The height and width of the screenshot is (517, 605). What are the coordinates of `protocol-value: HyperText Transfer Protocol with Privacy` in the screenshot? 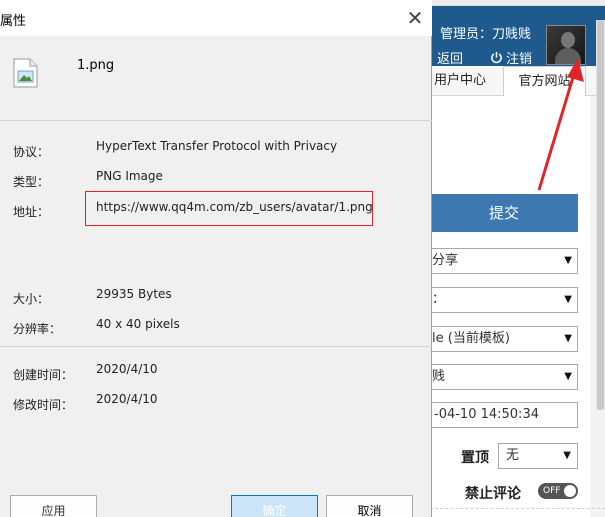 It's located at (217, 146).